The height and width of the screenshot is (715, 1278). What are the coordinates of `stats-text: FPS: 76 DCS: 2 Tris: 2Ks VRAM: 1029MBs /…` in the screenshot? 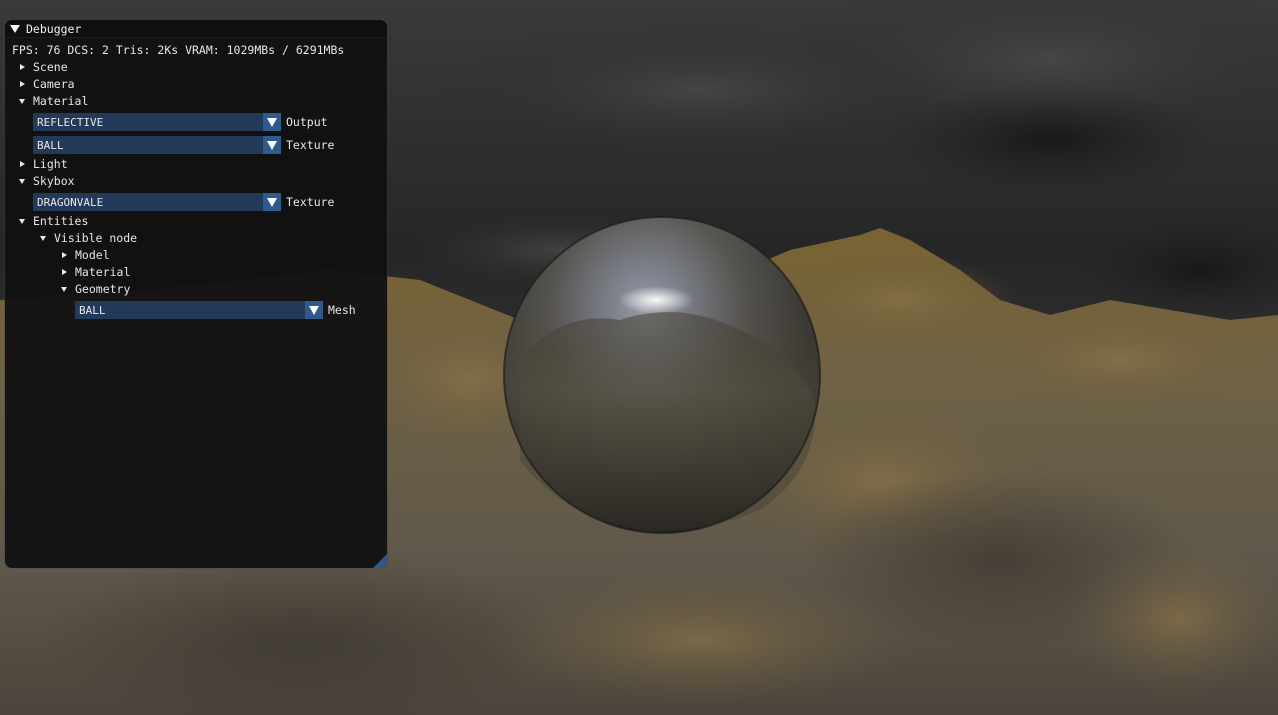 It's located at (178, 50).